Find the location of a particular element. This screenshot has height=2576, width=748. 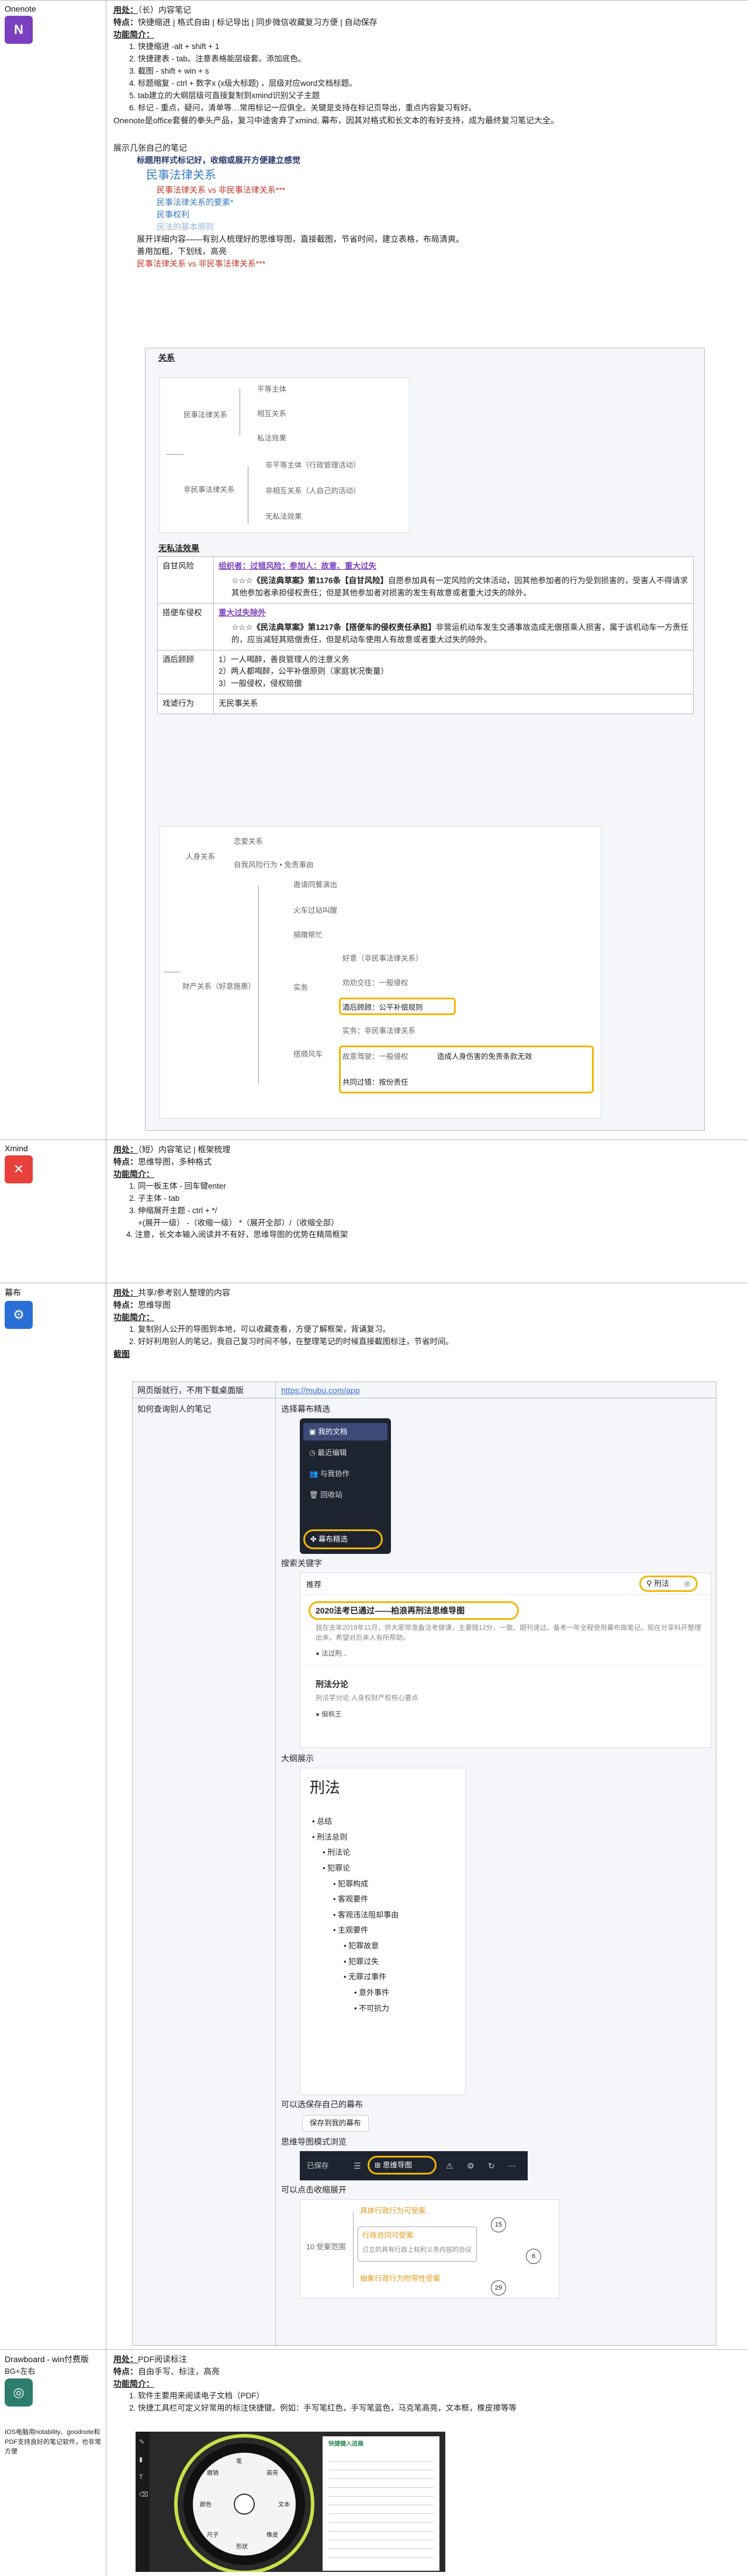

step-label: 大纲展示 is located at coordinates (297, 1758).